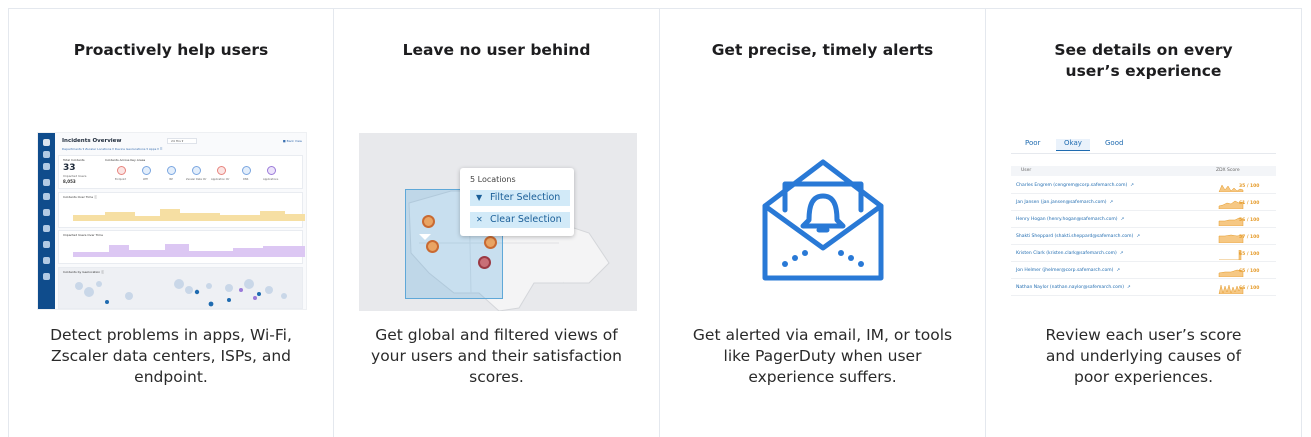  Describe the element at coordinates (1026, 170) in the screenshot. I see `user-column-header: User` at that location.